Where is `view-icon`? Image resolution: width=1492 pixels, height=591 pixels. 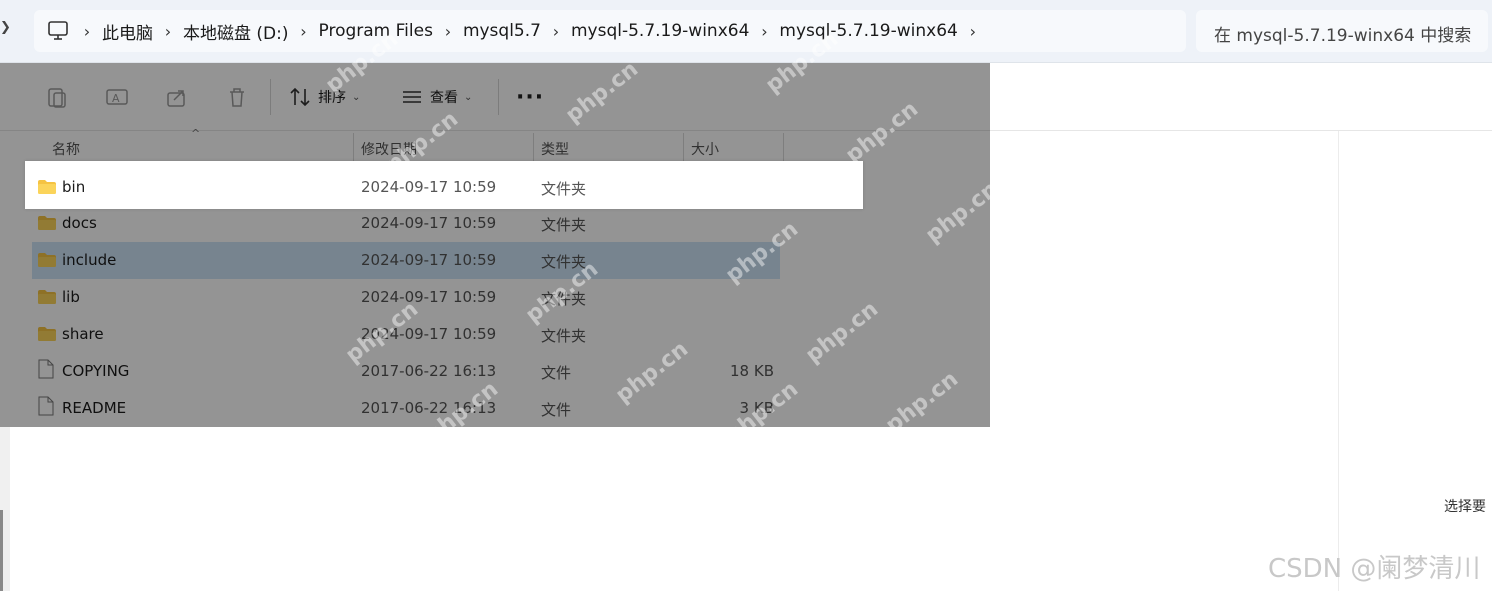
view-icon is located at coordinates (412, 97).